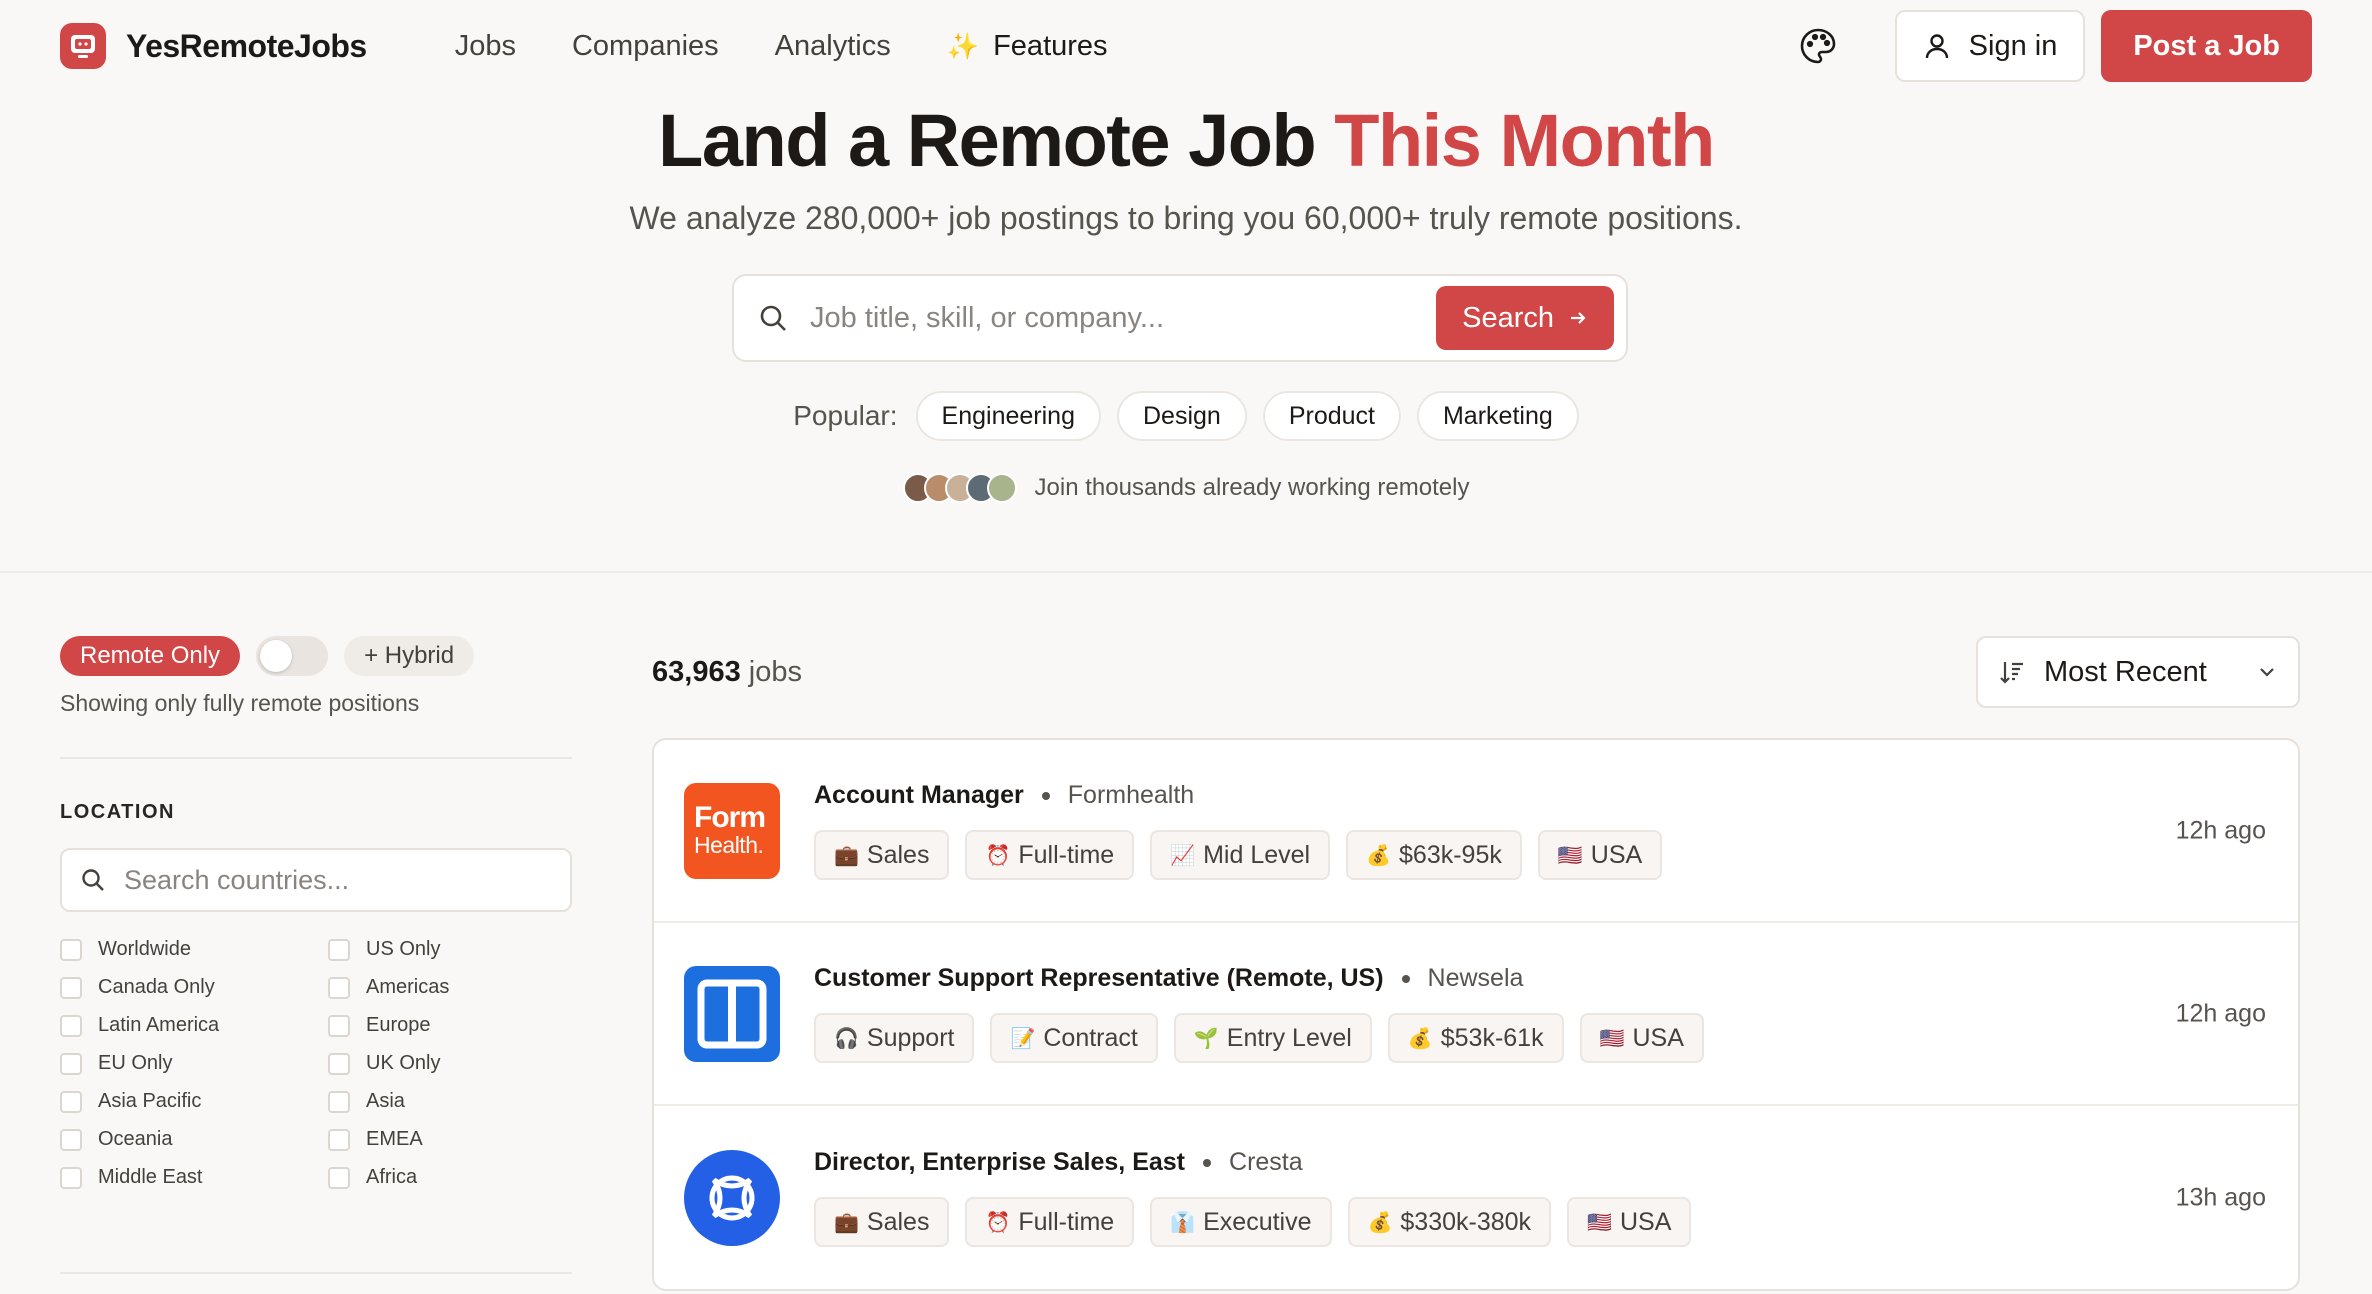 The image size is (2372, 1294). Describe the element at coordinates (1252, 487) in the screenshot. I see `social-proof-text: Join thousands already working remotely` at that location.